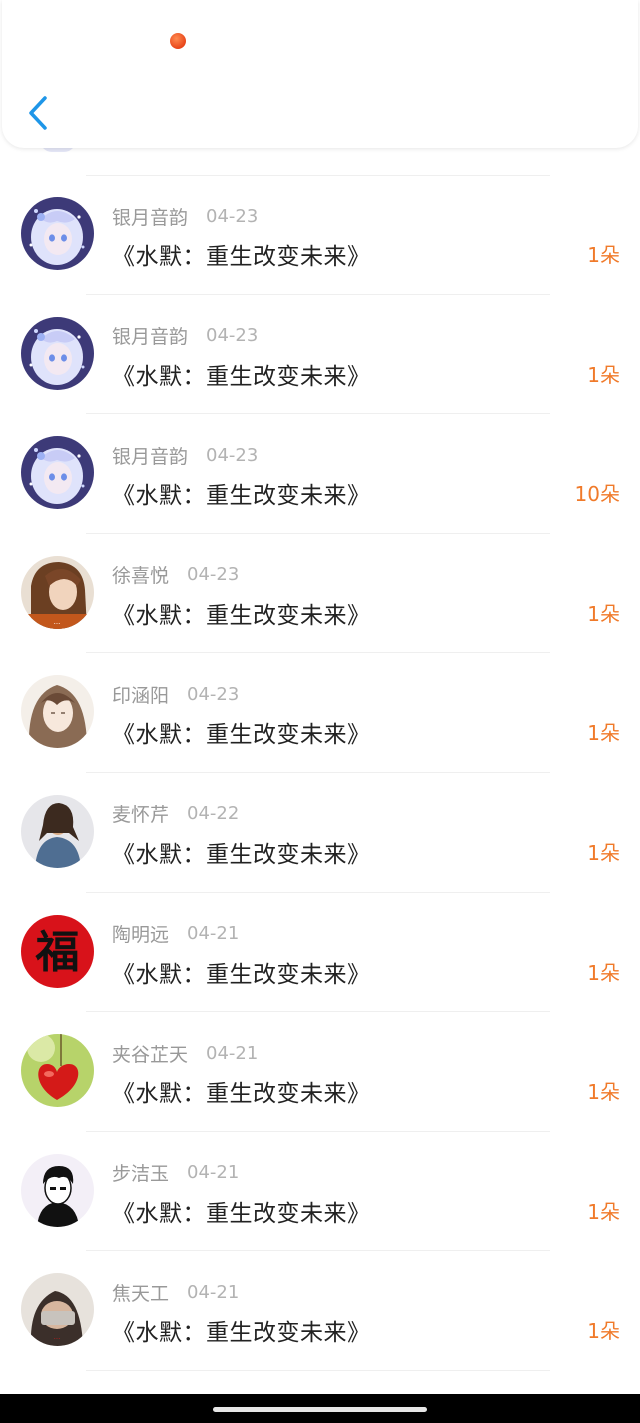 The height and width of the screenshot is (1423, 640). What do you see at coordinates (320, 833) in the screenshot?
I see `list-item: 麦怀芹 04-22 《水默：重生改变未来》 1朵` at bounding box center [320, 833].